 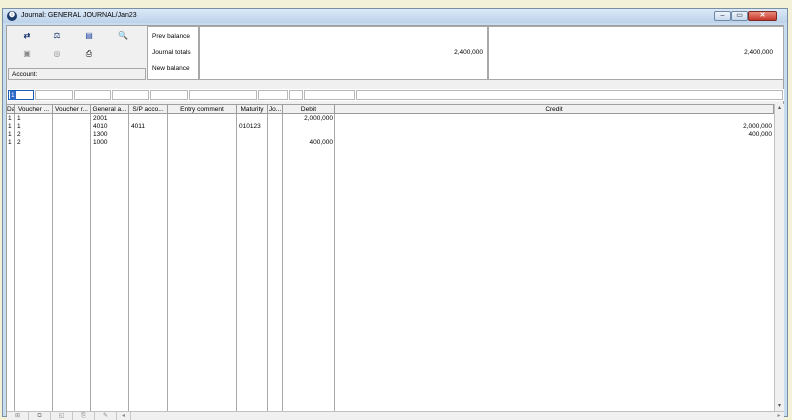 I want to click on scroll-down-icon: ▾, so click(x=779, y=406).